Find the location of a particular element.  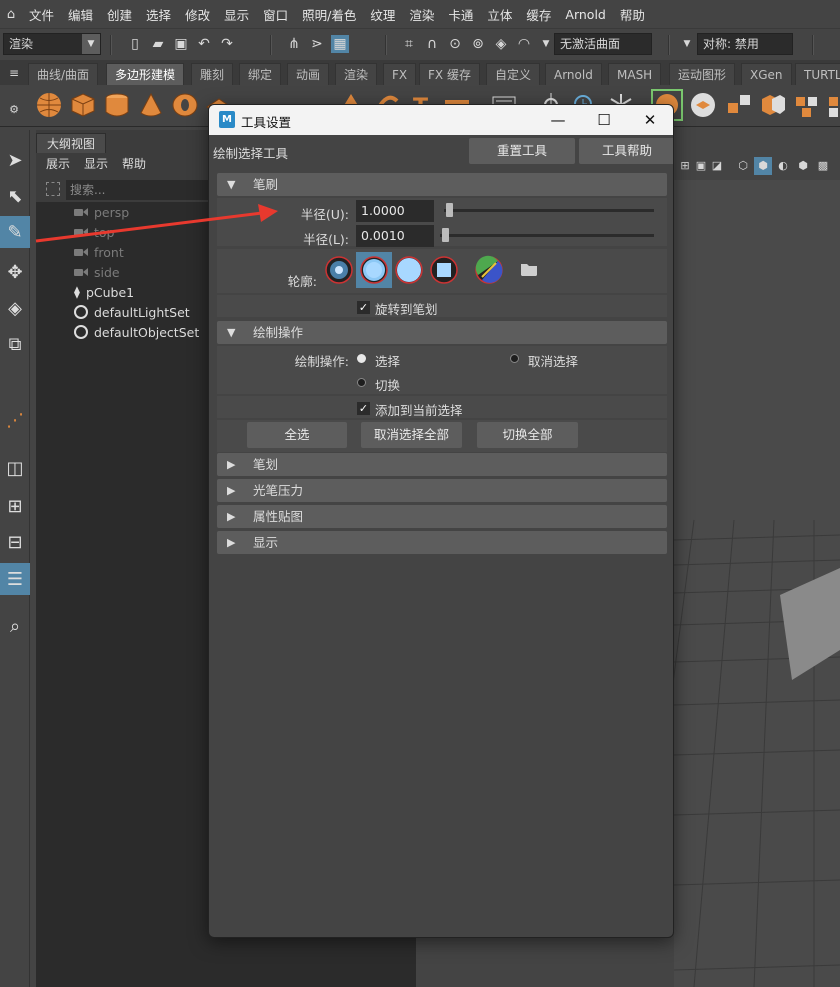

outliner-item: defaultLightSet is located at coordinates (132, 312).